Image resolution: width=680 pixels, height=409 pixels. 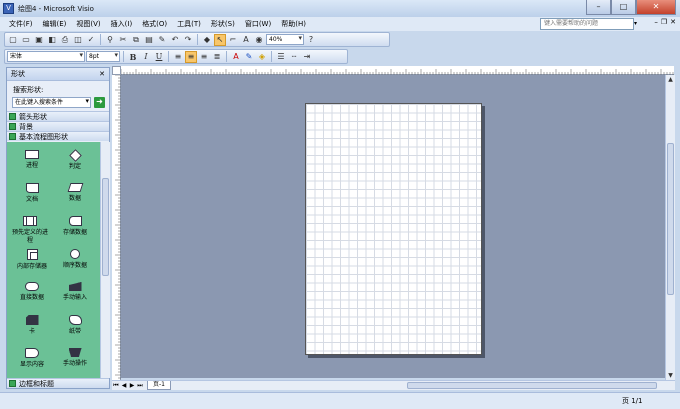 What do you see at coordinates (670, 227) in the screenshot?
I see `vertical-scrollbar: ▲ ▼` at bounding box center [670, 227].